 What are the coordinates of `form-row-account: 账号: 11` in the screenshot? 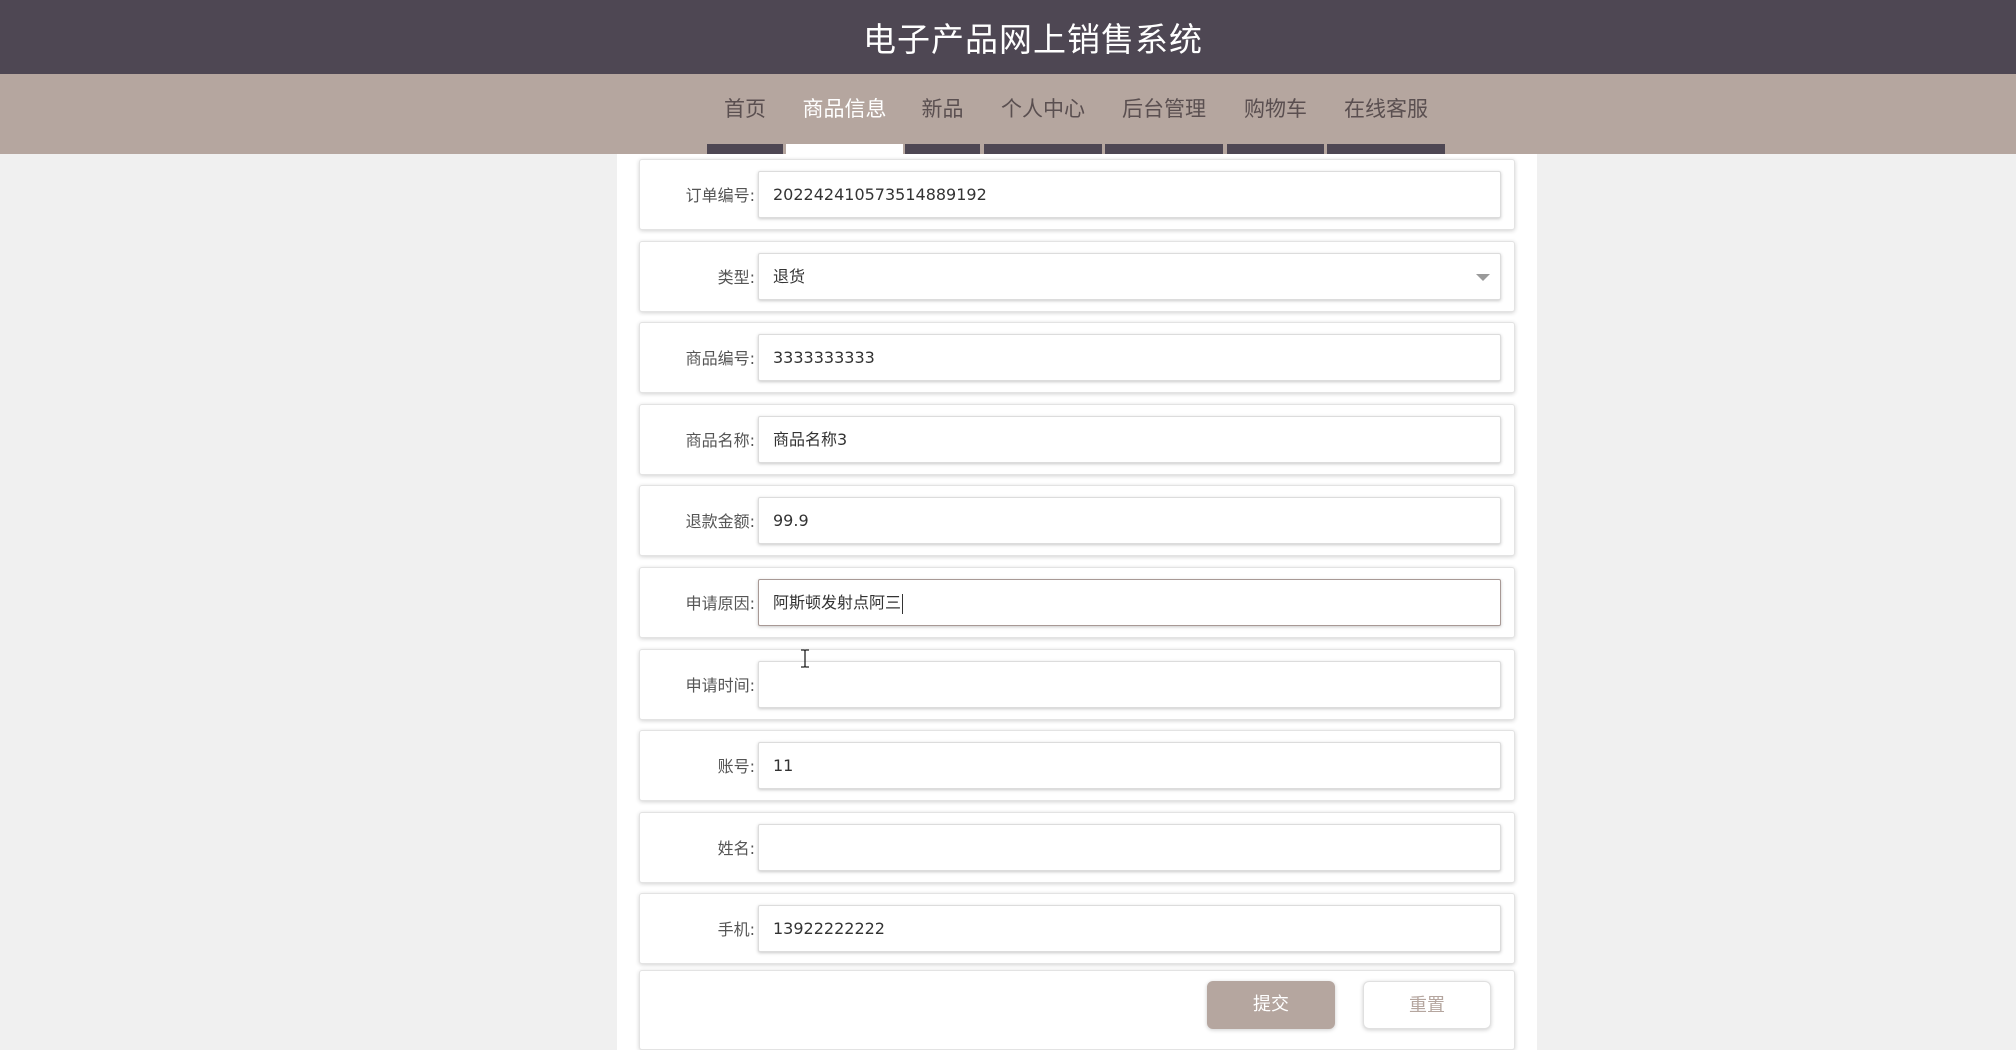 It's located at (1077, 765).